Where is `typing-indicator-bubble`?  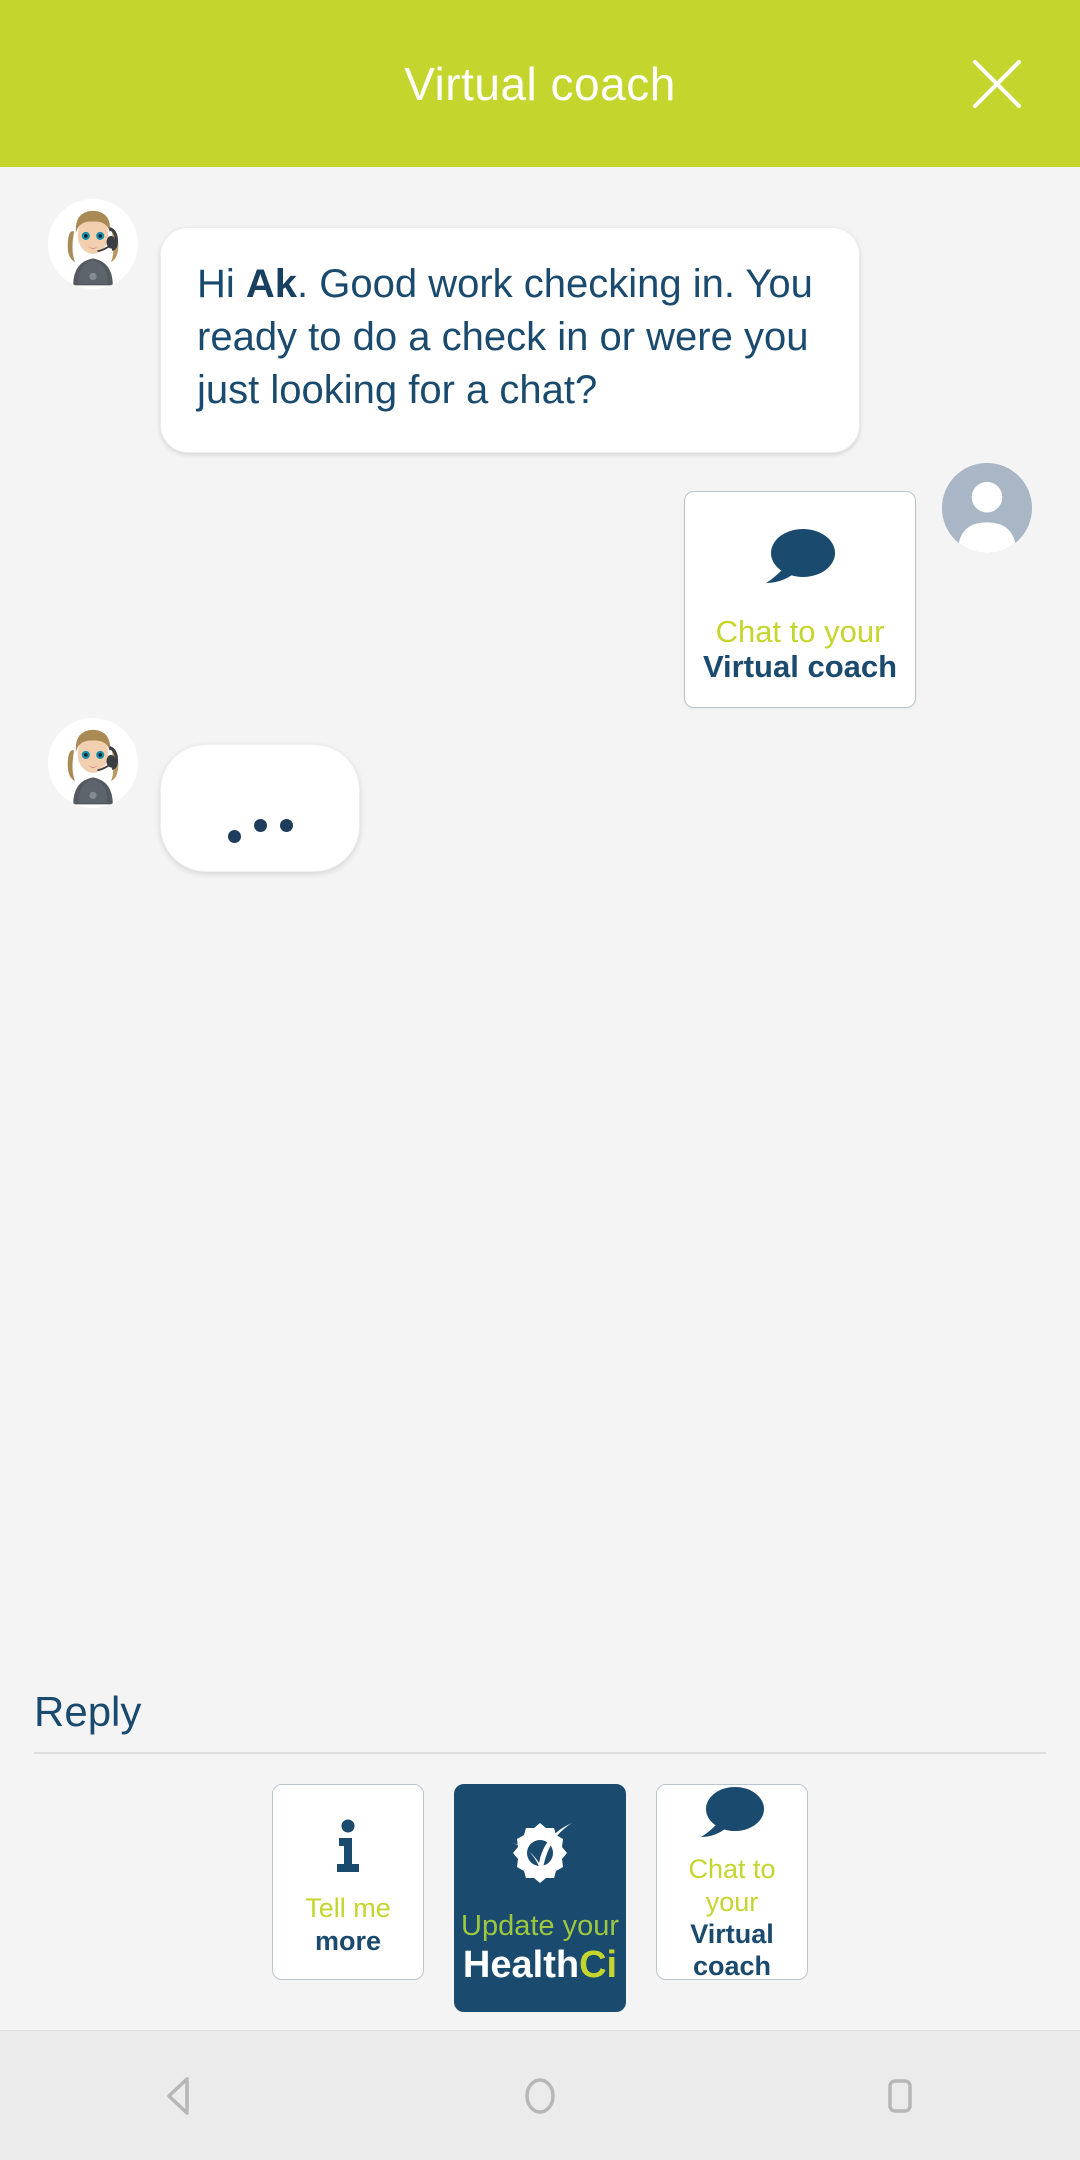
typing-indicator-bubble is located at coordinates (260, 807).